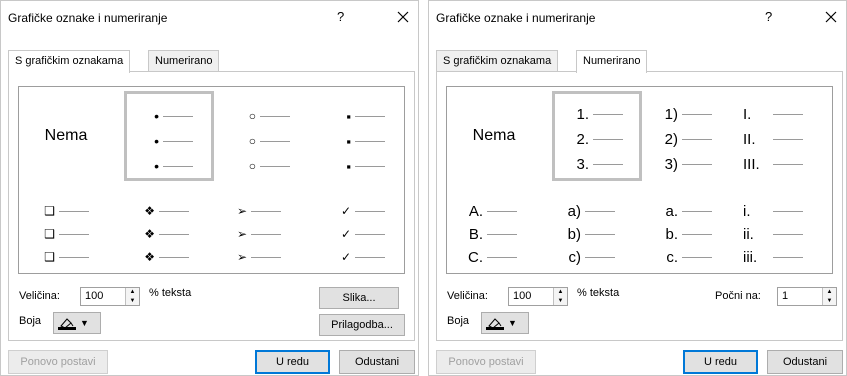 The image size is (847, 376). Describe the element at coordinates (593, 139) in the screenshot. I see `list-item: 2.` at that location.